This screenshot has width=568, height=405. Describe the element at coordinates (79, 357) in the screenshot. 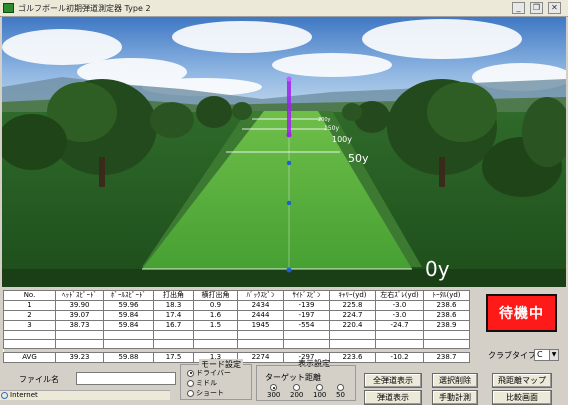

I see `cell: 39.23` at that location.